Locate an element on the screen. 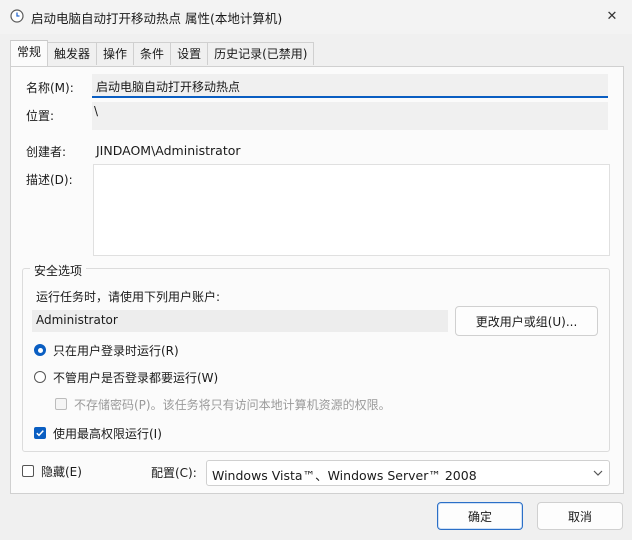 The width and height of the screenshot is (632, 540). tab-actions: 操作 is located at coordinates (116, 53).